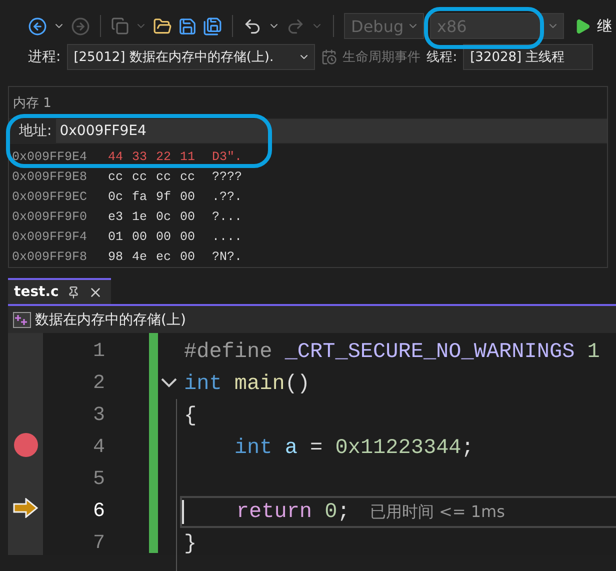 Image resolution: width=616 pixels, height=571 pixels. What do you see at coordinates (25, 508) in the screenshot?
I see `arrow-icon` at bounding box center [25, 508].